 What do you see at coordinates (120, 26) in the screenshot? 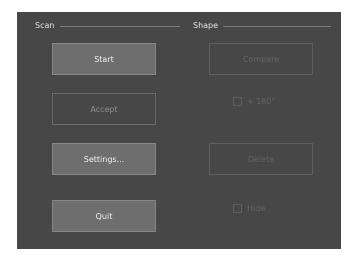
I see `scan-section-divider` at bounding box center [120, 26].